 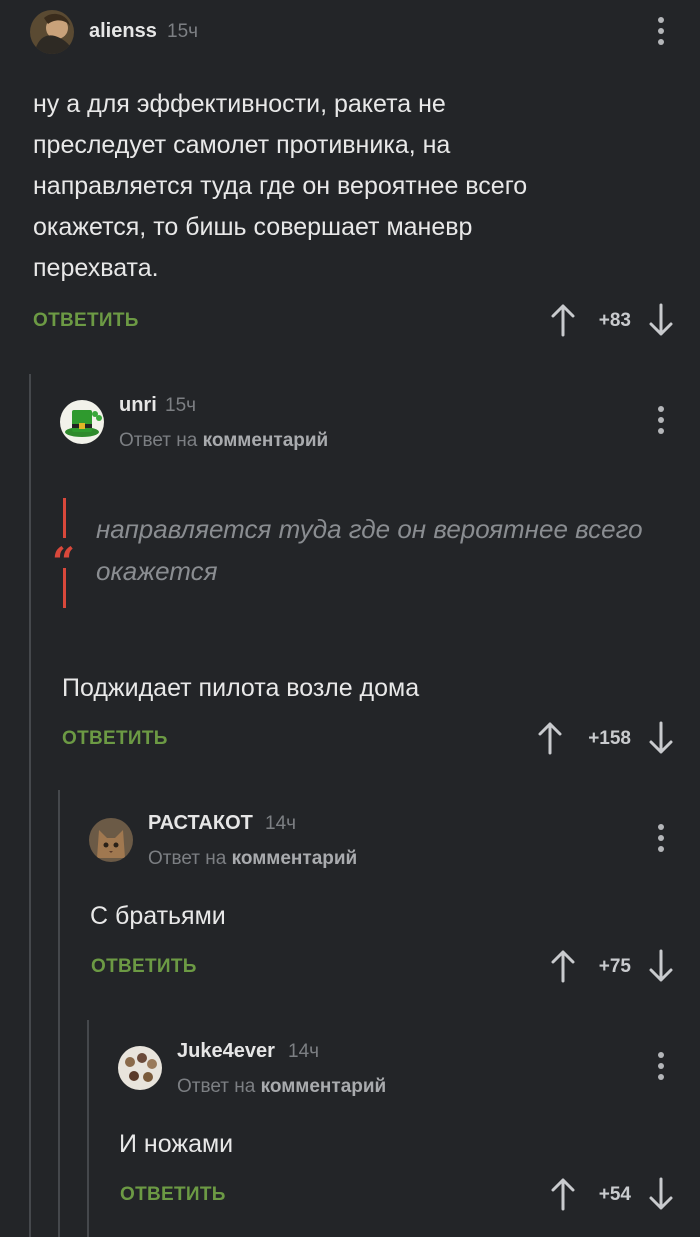 What do you see at coordinates (200, 823) in the screenshot?
I see `username: РАСТАКОТ` at bounding box center [200, 823].